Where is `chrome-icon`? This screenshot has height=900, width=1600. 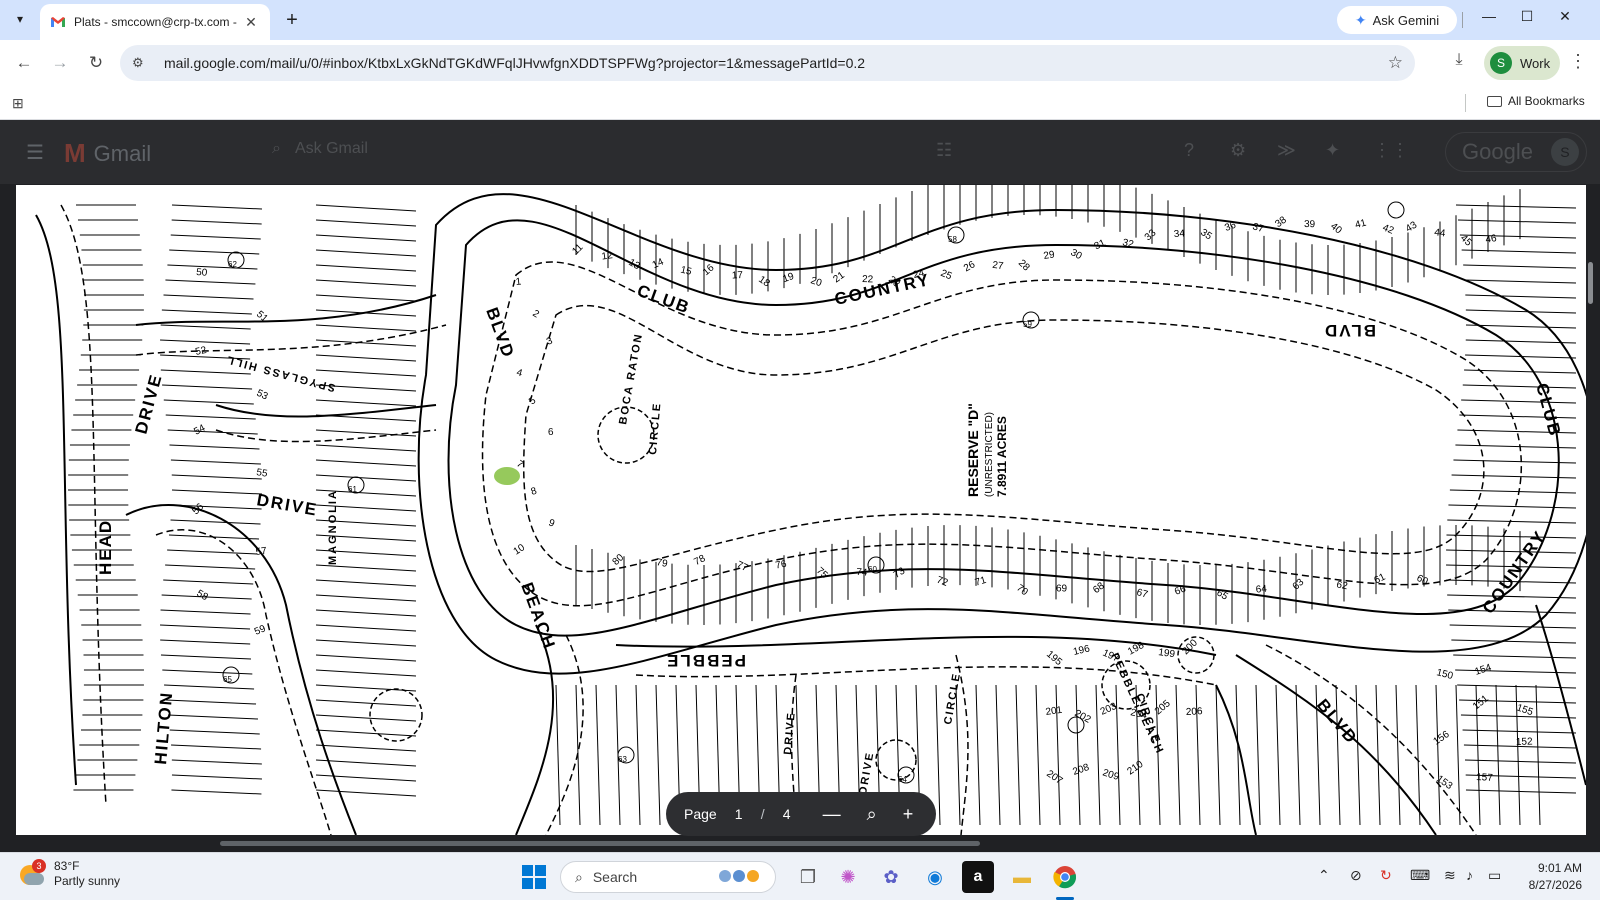
chrome-icon is located at coordinates (1065, 877).